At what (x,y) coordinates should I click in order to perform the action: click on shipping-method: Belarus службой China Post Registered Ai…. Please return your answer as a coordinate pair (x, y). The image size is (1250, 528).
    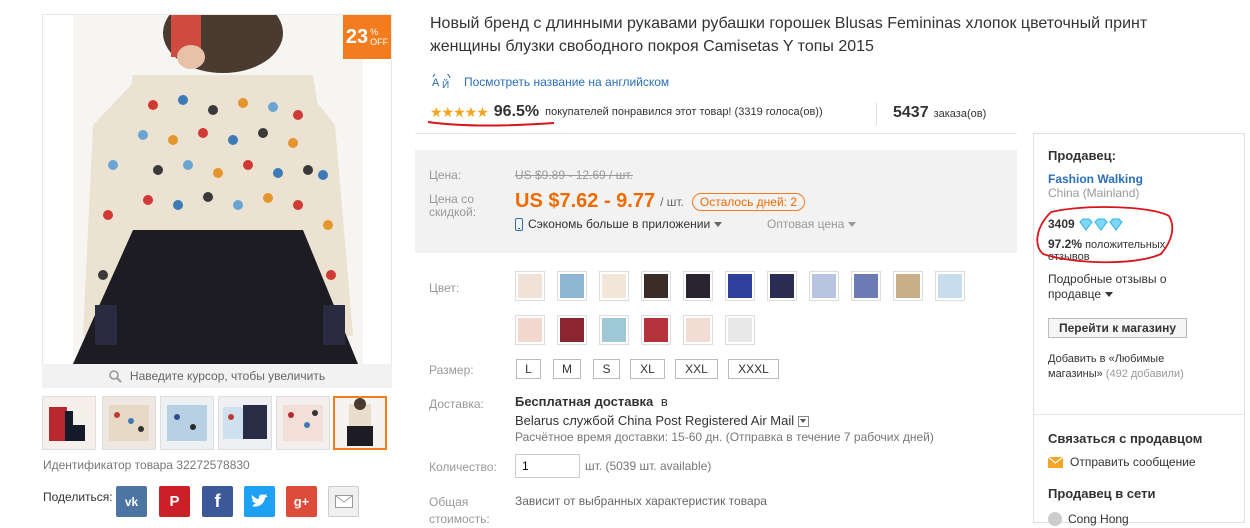
    Looking at the image, I should click on (662, 420).